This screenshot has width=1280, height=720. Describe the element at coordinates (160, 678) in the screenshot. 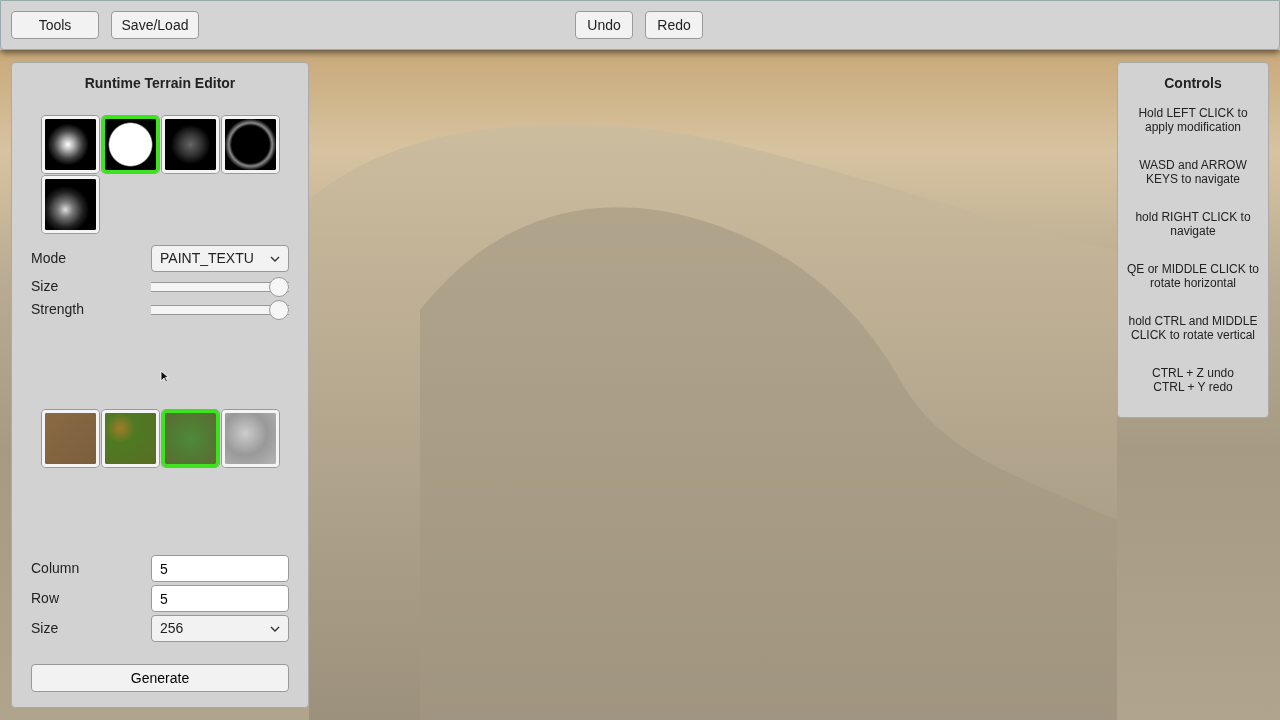

I see `generate-button: Generate` at that location.